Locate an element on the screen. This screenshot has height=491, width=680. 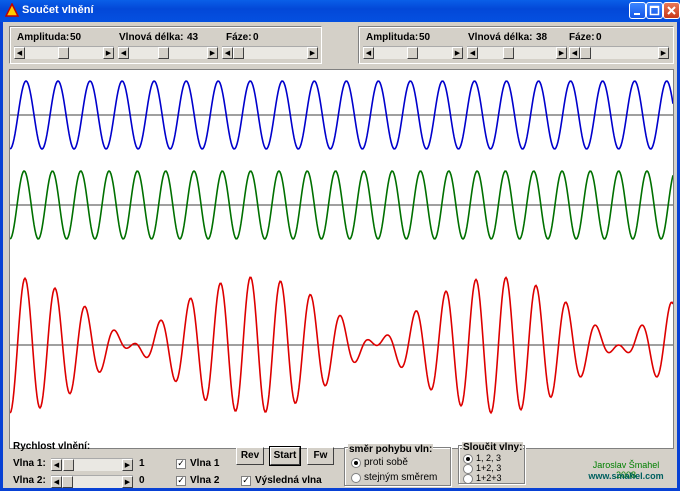
wave1-amplitude-label: Amplituda: is located at coordinates (43, 37).